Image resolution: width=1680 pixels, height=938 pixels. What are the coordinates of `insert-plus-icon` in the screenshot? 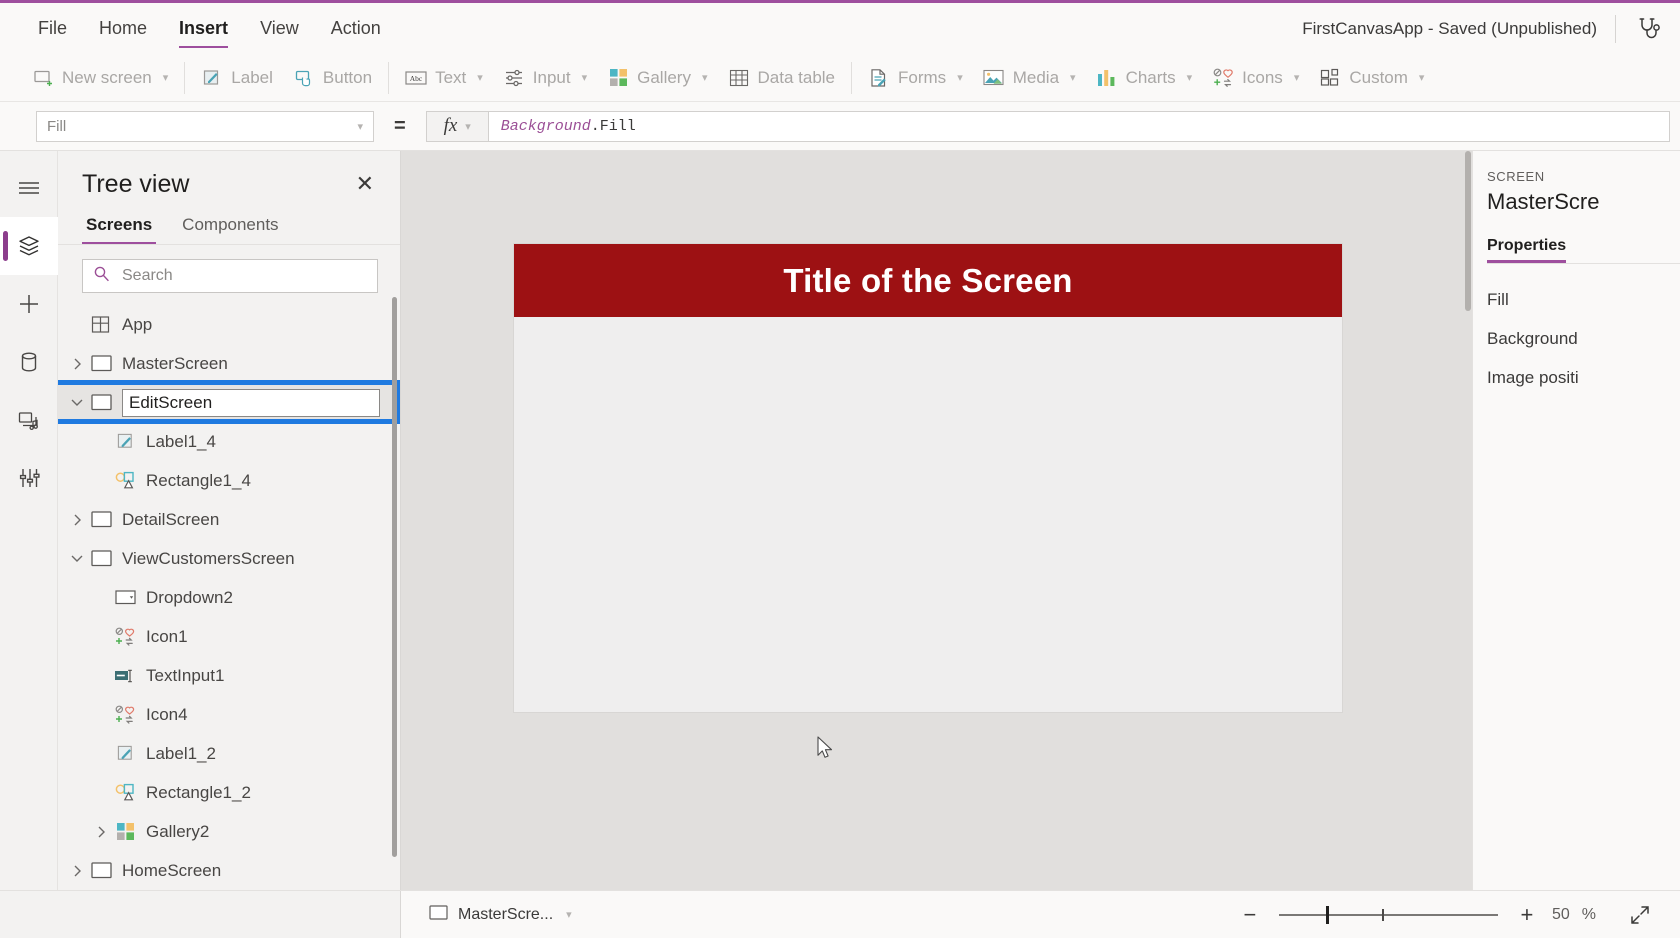 It's located at (29, 304).